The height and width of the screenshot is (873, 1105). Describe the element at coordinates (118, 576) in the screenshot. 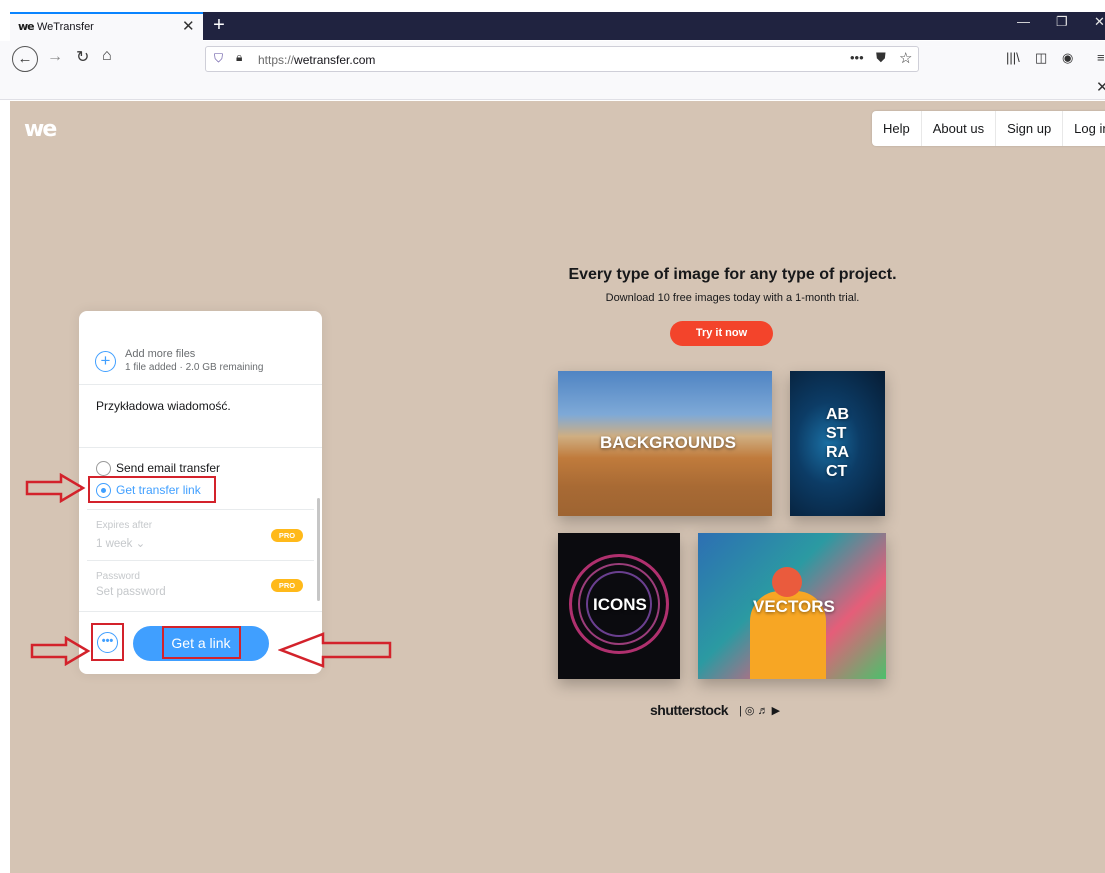

I see `password-label: Password` at that location.